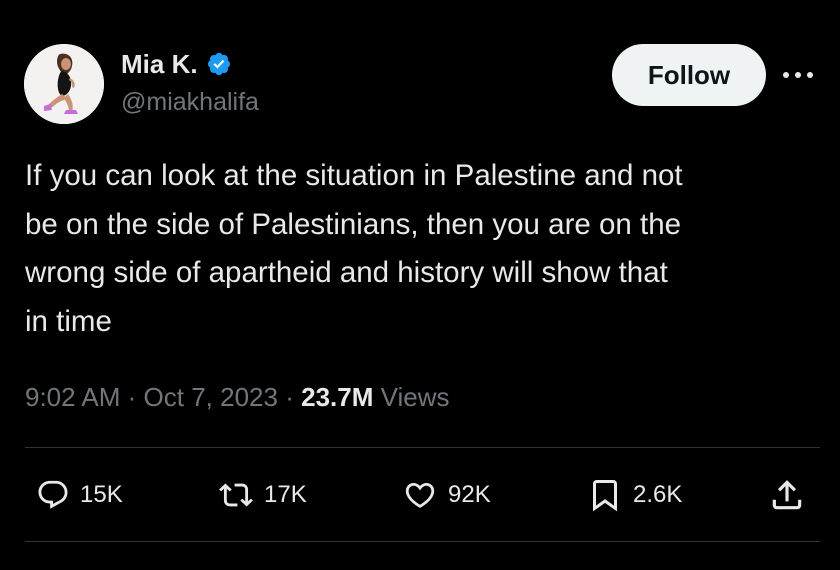  Describe the element at coordinates (72, 397) in the screenshot. I see `tweet-time: 9:02 AM` at that location.